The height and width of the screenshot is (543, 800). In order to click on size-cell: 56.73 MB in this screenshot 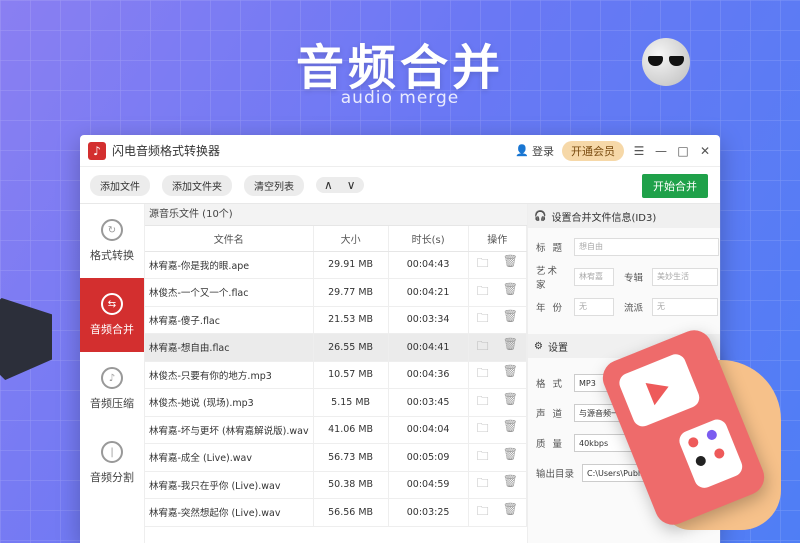, I will do `click(351, 457)`.